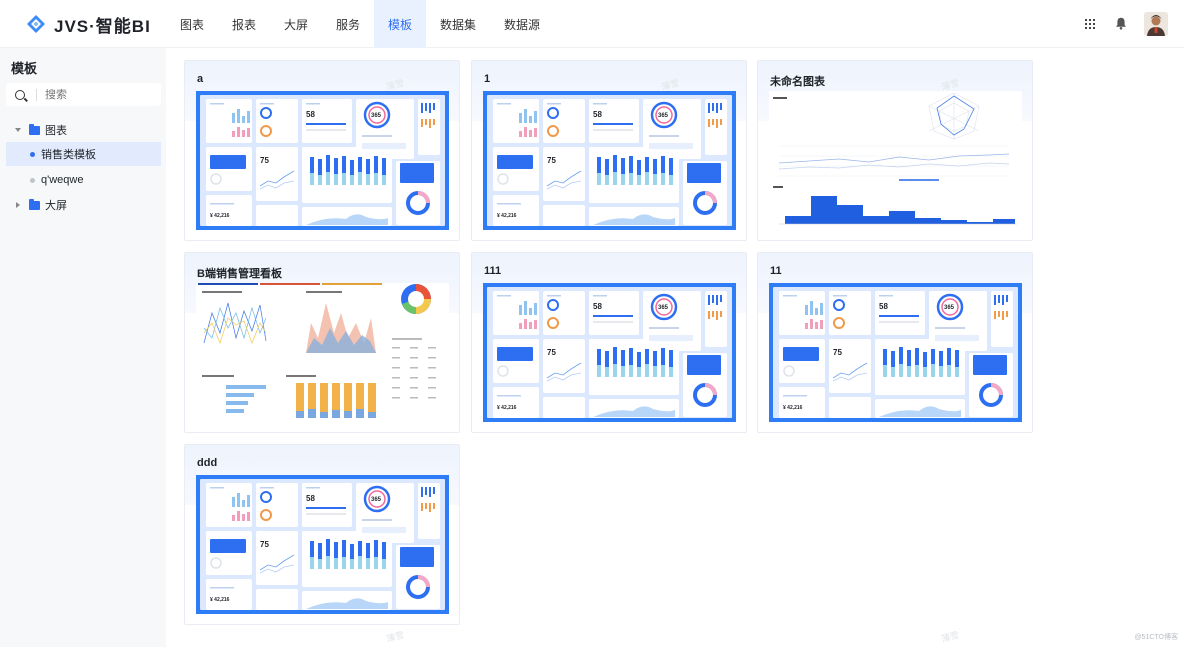 The height and width of the screenshot is (647, 1184). I want to click on template-card: 1, so click(609, 150).